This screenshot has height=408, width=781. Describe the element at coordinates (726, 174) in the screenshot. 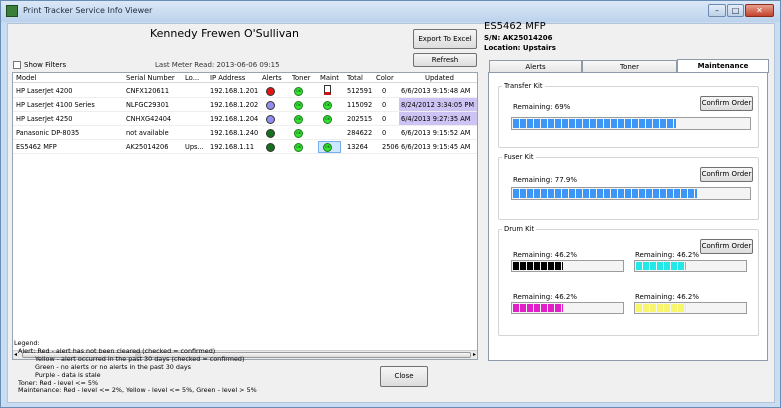

I see `fuser-confirm-order-button: Confirm Order` at that location.